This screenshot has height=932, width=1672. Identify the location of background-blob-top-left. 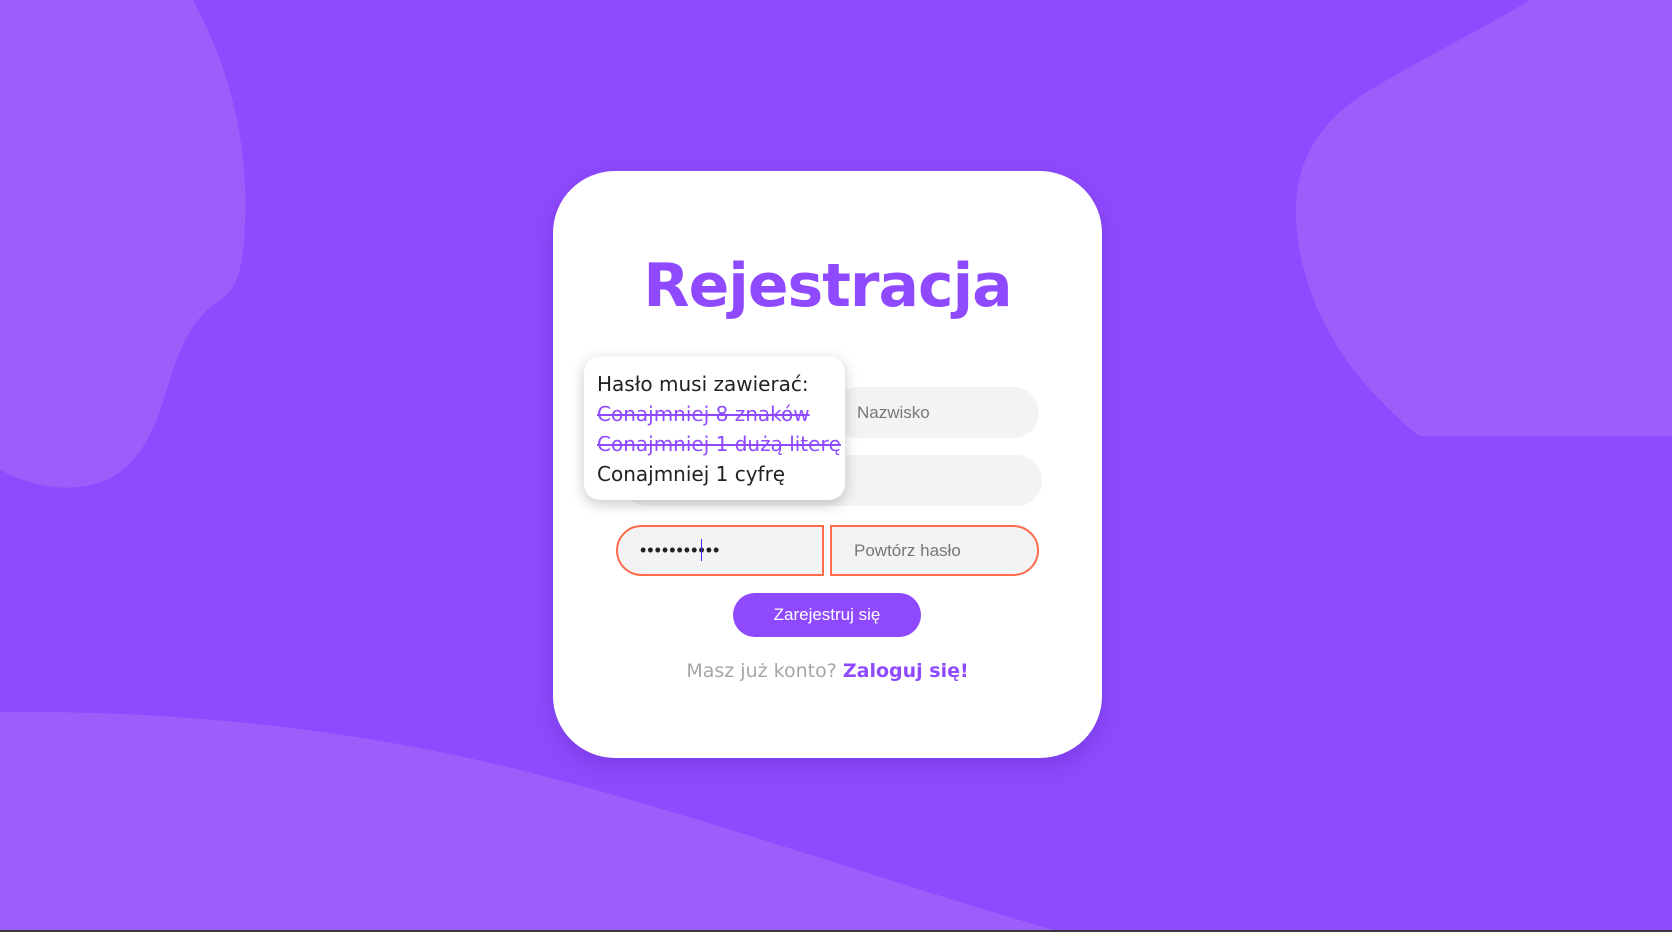
(123, 244).